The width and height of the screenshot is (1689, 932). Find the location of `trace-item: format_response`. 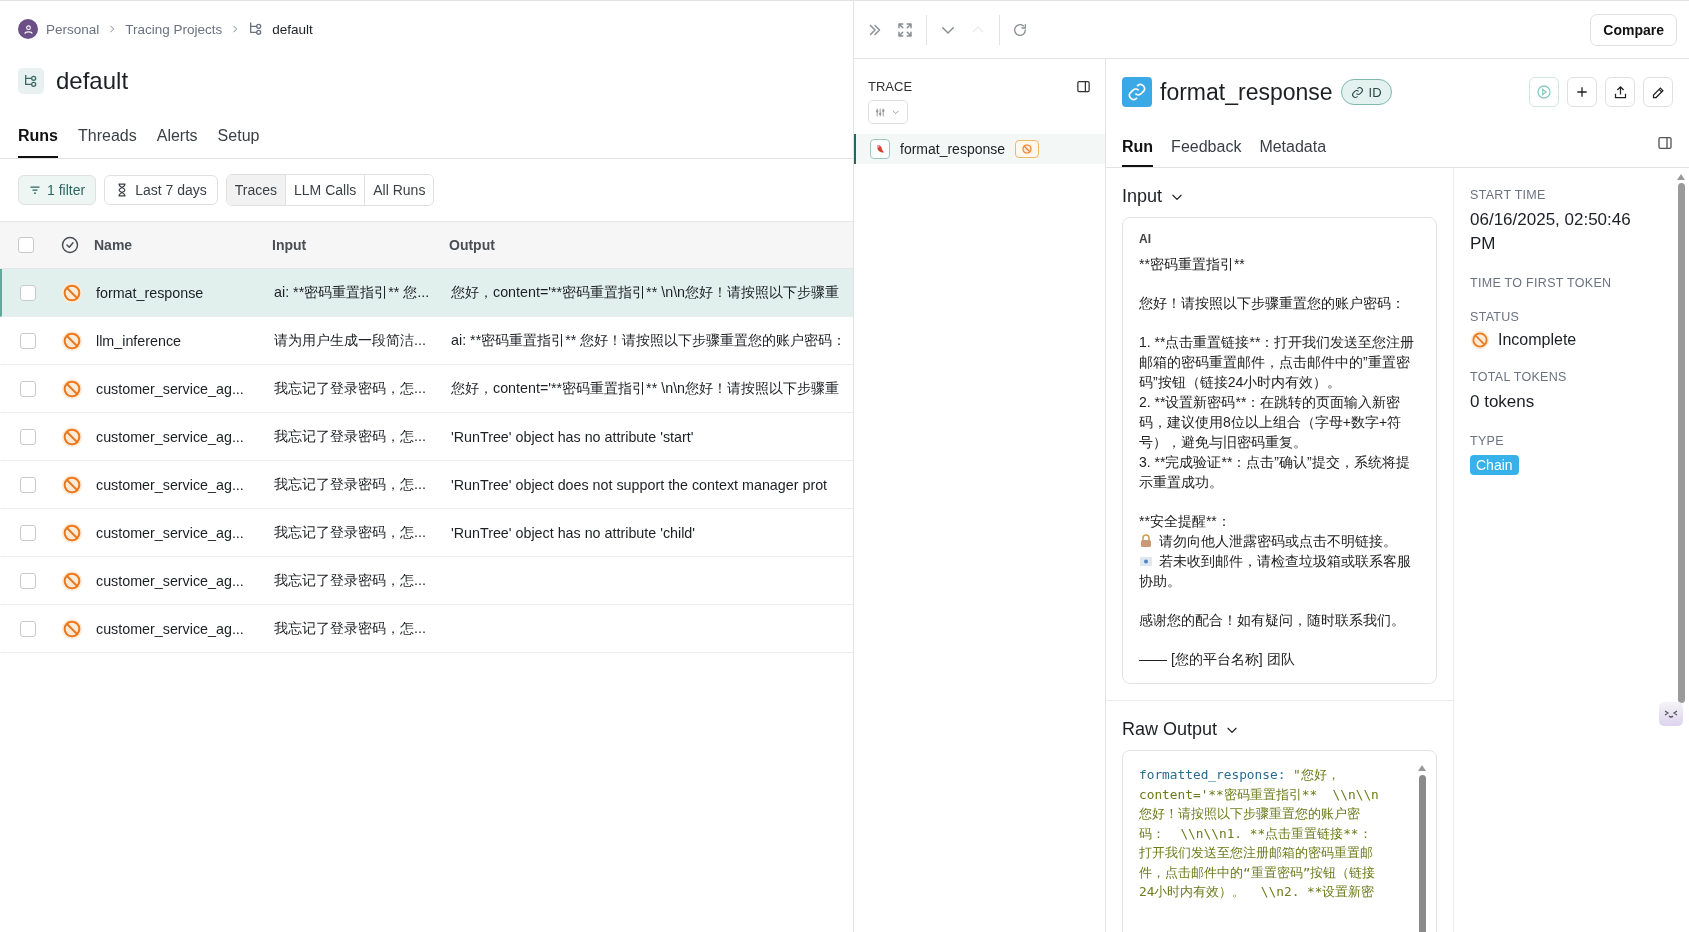

trace-item: format_response is located at coordinates (979, 149).